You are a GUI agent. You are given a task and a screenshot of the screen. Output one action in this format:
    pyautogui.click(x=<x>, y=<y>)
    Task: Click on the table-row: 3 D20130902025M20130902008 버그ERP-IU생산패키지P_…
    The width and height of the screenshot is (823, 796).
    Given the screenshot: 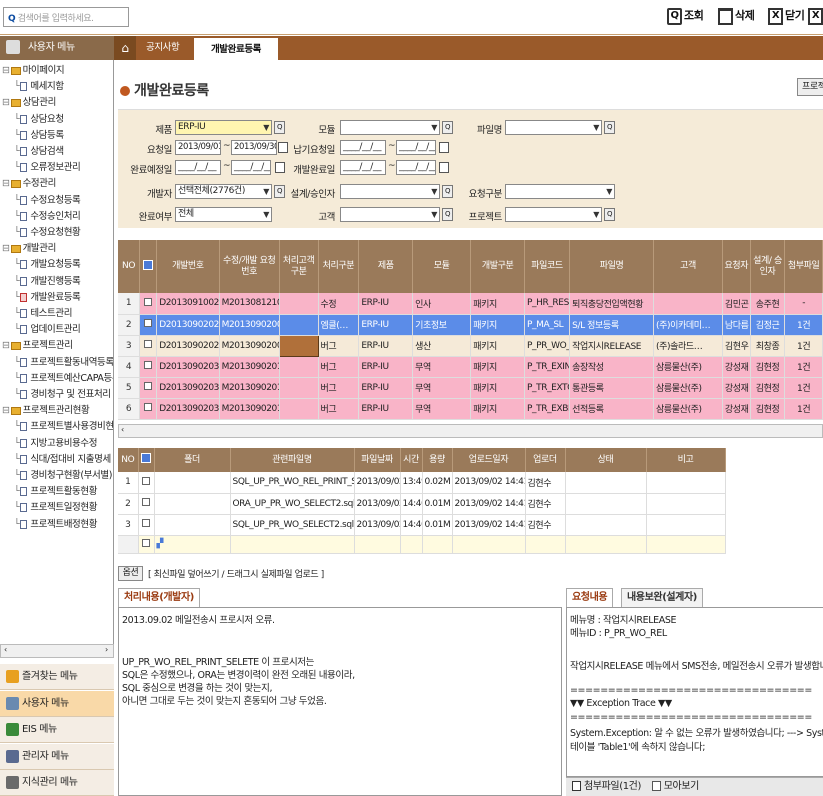 What is the action you would take?
    pyautogui.click(x=470, y=345)
    